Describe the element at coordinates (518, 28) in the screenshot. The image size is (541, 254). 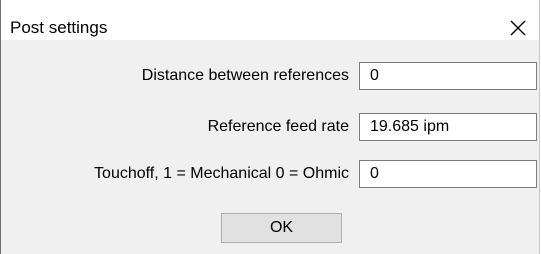
I see `close-icon` at that location.